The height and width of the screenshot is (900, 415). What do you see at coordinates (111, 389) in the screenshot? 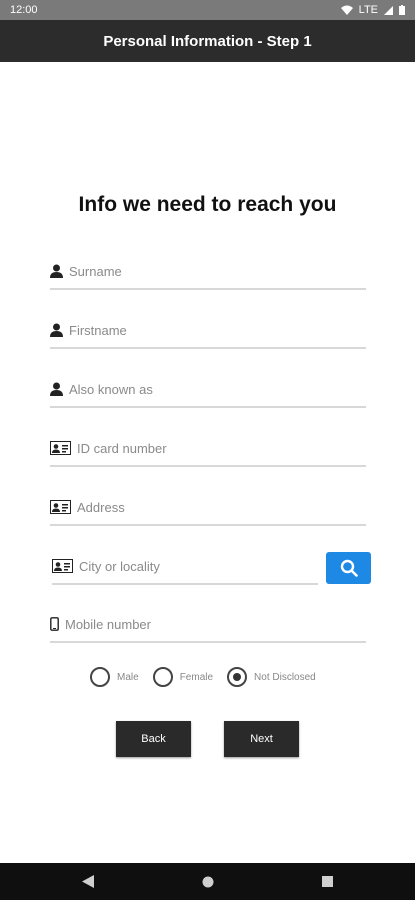
I see `alias-placeholder: Also known as` at bounding box center [111, 389].